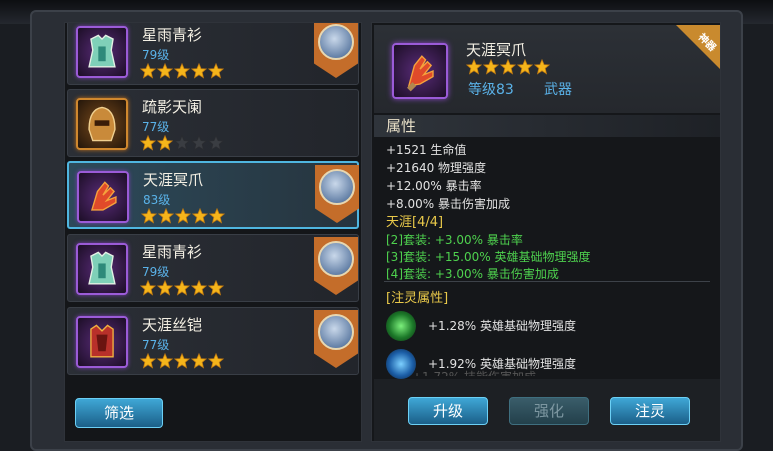 The height and width of the screenshot is (451, 773). Describe the element at coordinates (558, 90) in the screenshot. I see `detail-type: 武器` at that location.